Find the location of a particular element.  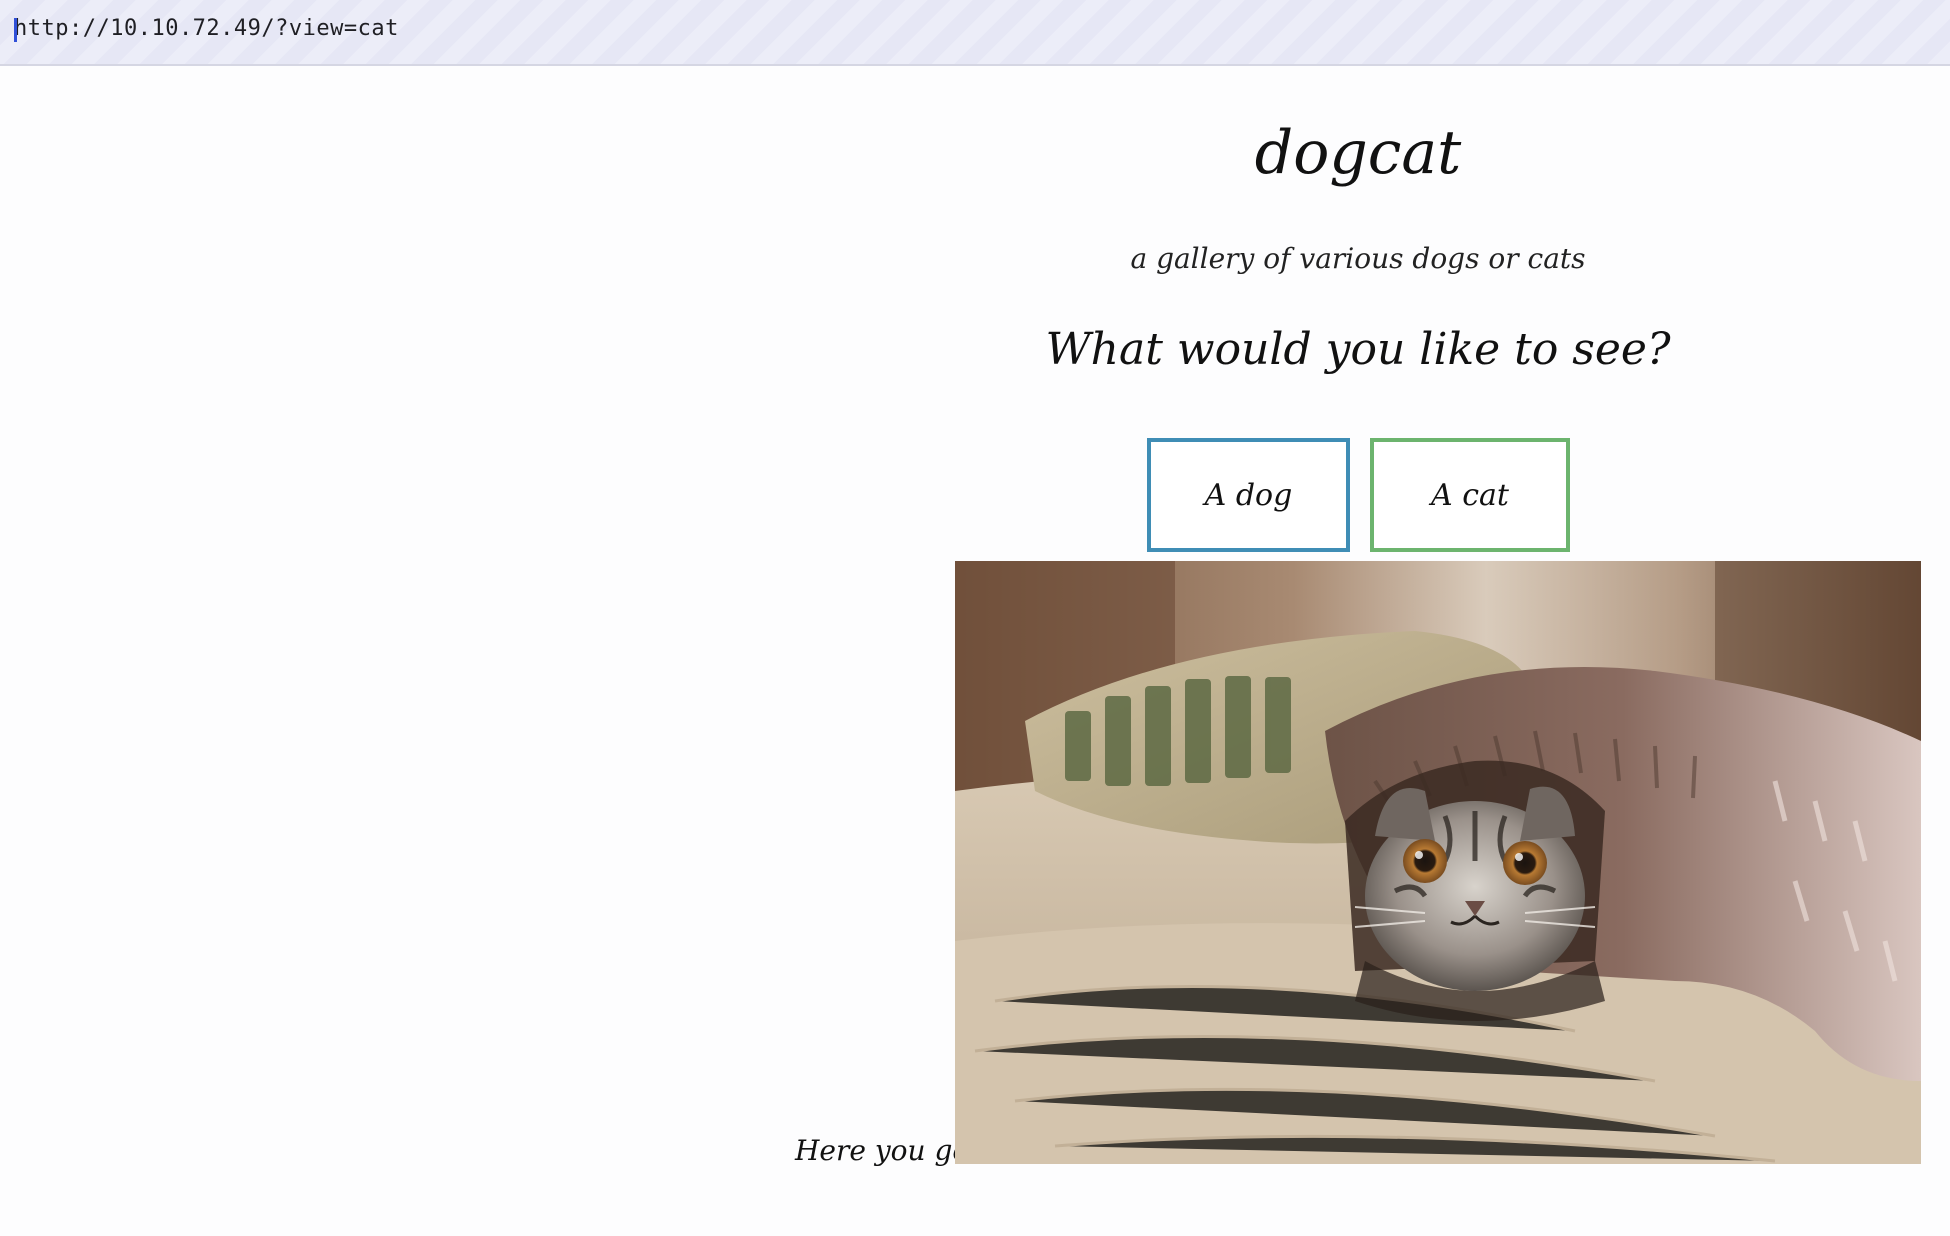

site-subtitle: a gallery of various dogs or cats is located at coordinates (1358, 258).